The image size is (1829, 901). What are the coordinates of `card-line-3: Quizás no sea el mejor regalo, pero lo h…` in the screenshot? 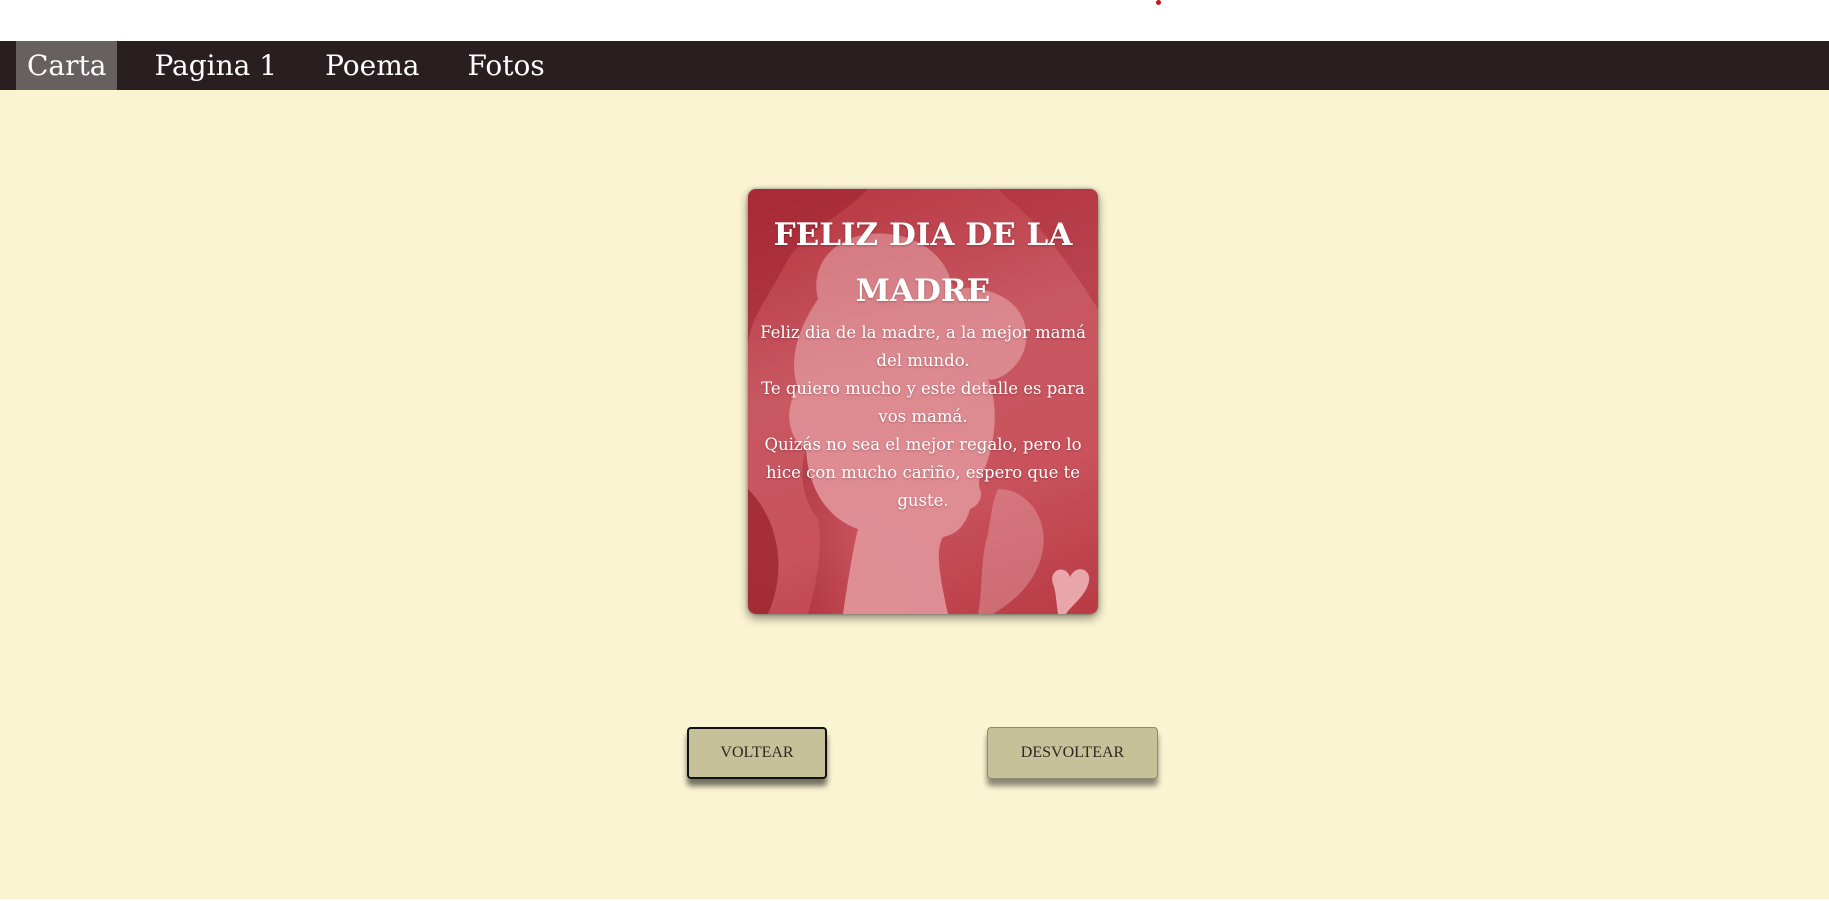 It's located at (923, 472).